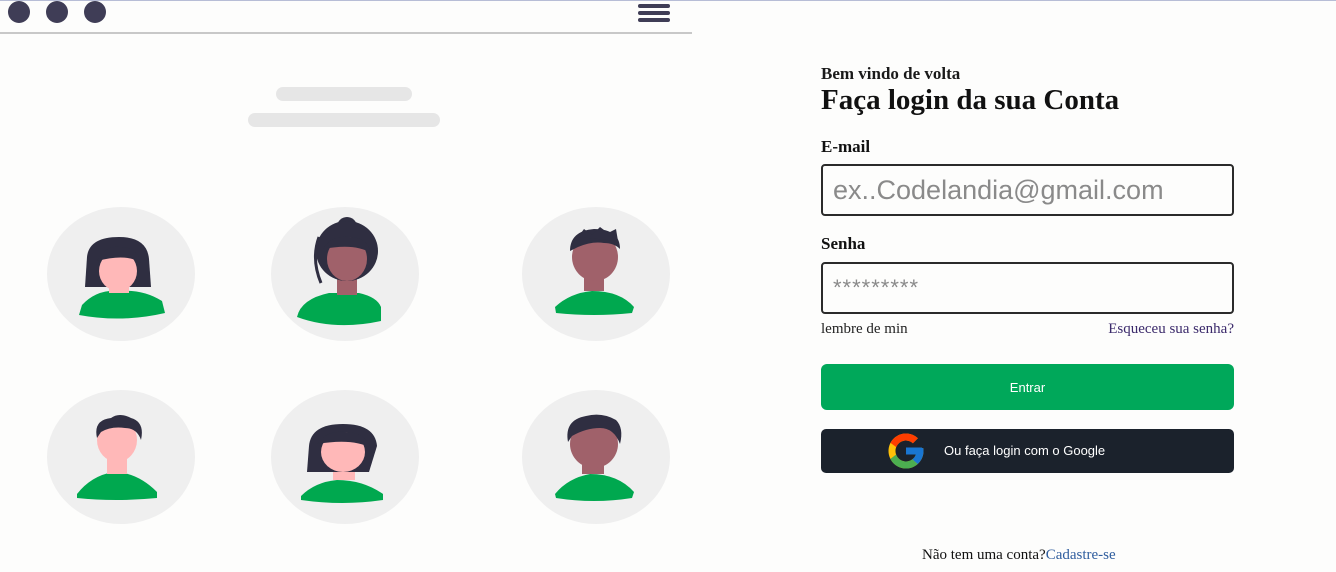 The width and height of the screenshot is (1336, 572). I want to click on avatar-woman-long-hair, so click(345, 457).